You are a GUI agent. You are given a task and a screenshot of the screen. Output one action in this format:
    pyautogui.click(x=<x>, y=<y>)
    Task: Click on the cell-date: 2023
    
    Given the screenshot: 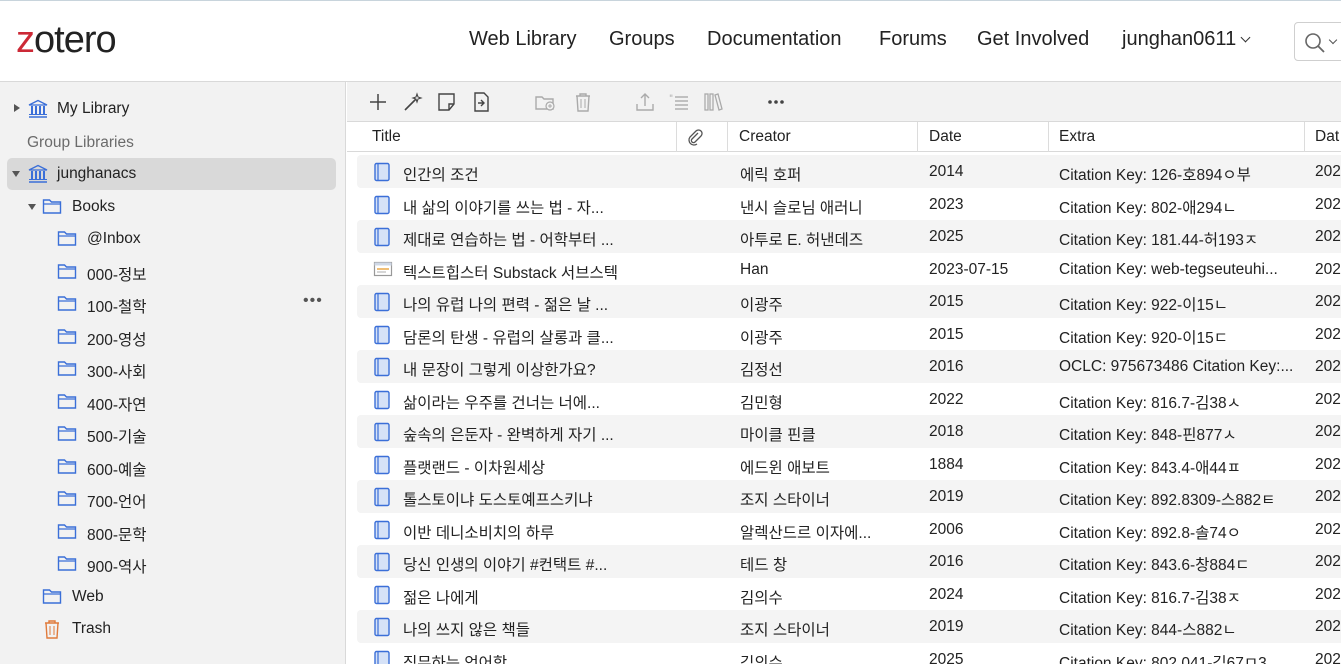 What is the action you would take?
    pyautogui.click(x=946, y=204)
    